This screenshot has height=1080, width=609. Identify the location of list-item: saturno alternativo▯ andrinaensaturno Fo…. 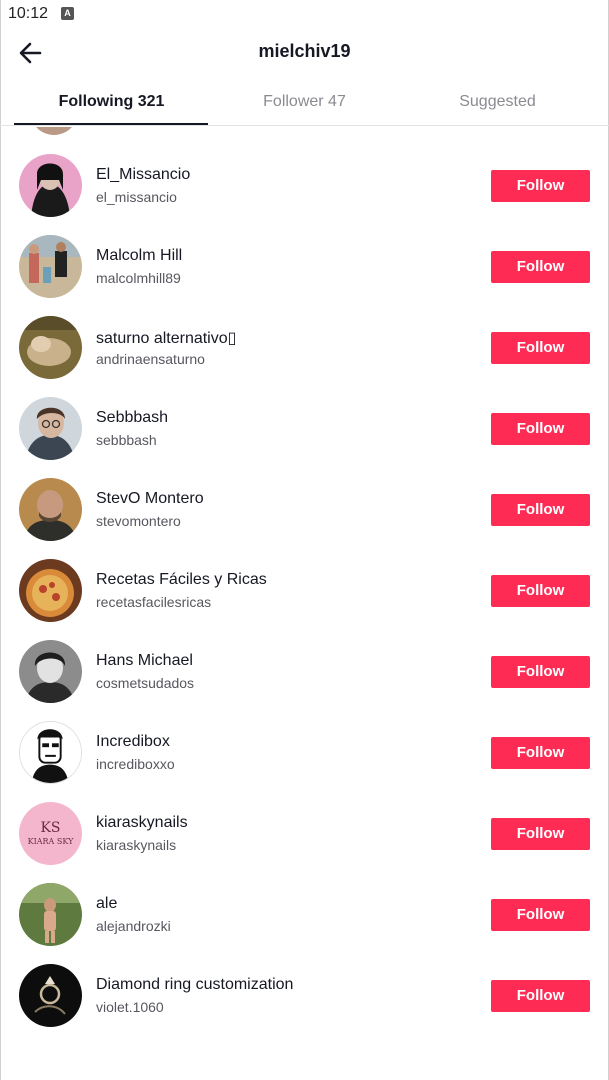
(304, 356).